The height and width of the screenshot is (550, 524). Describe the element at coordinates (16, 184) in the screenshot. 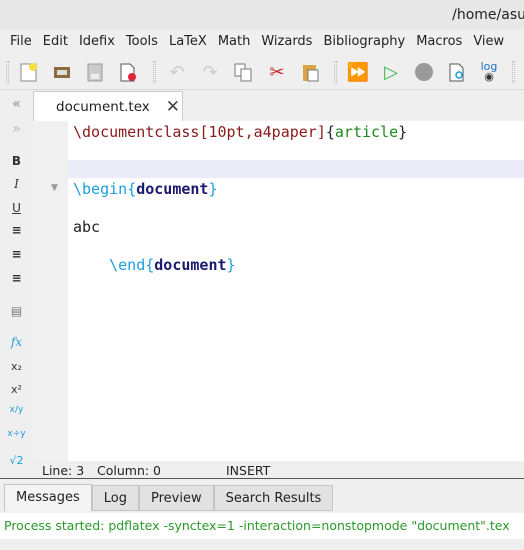

I see `italic-button: I` at that location.